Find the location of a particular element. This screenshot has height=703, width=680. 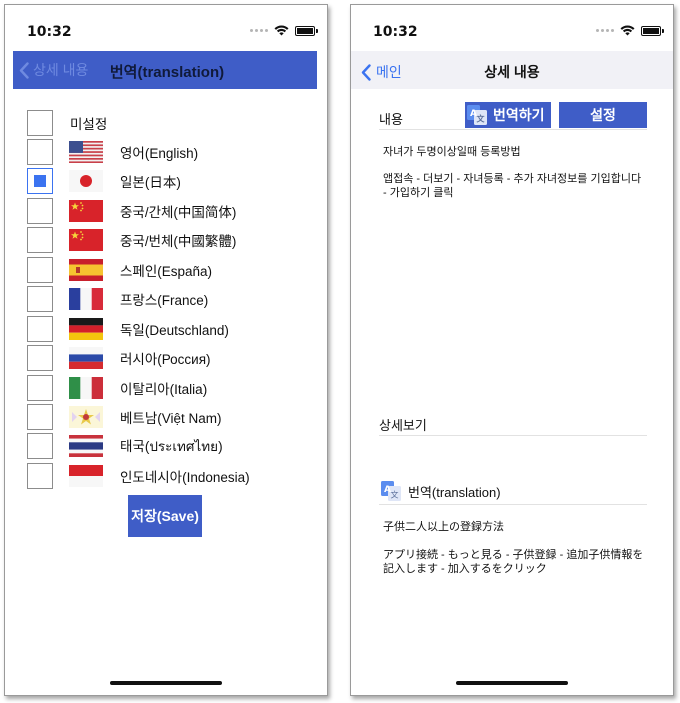

language-option-french: 프랑스(France) is located at coordinates (117, 299).